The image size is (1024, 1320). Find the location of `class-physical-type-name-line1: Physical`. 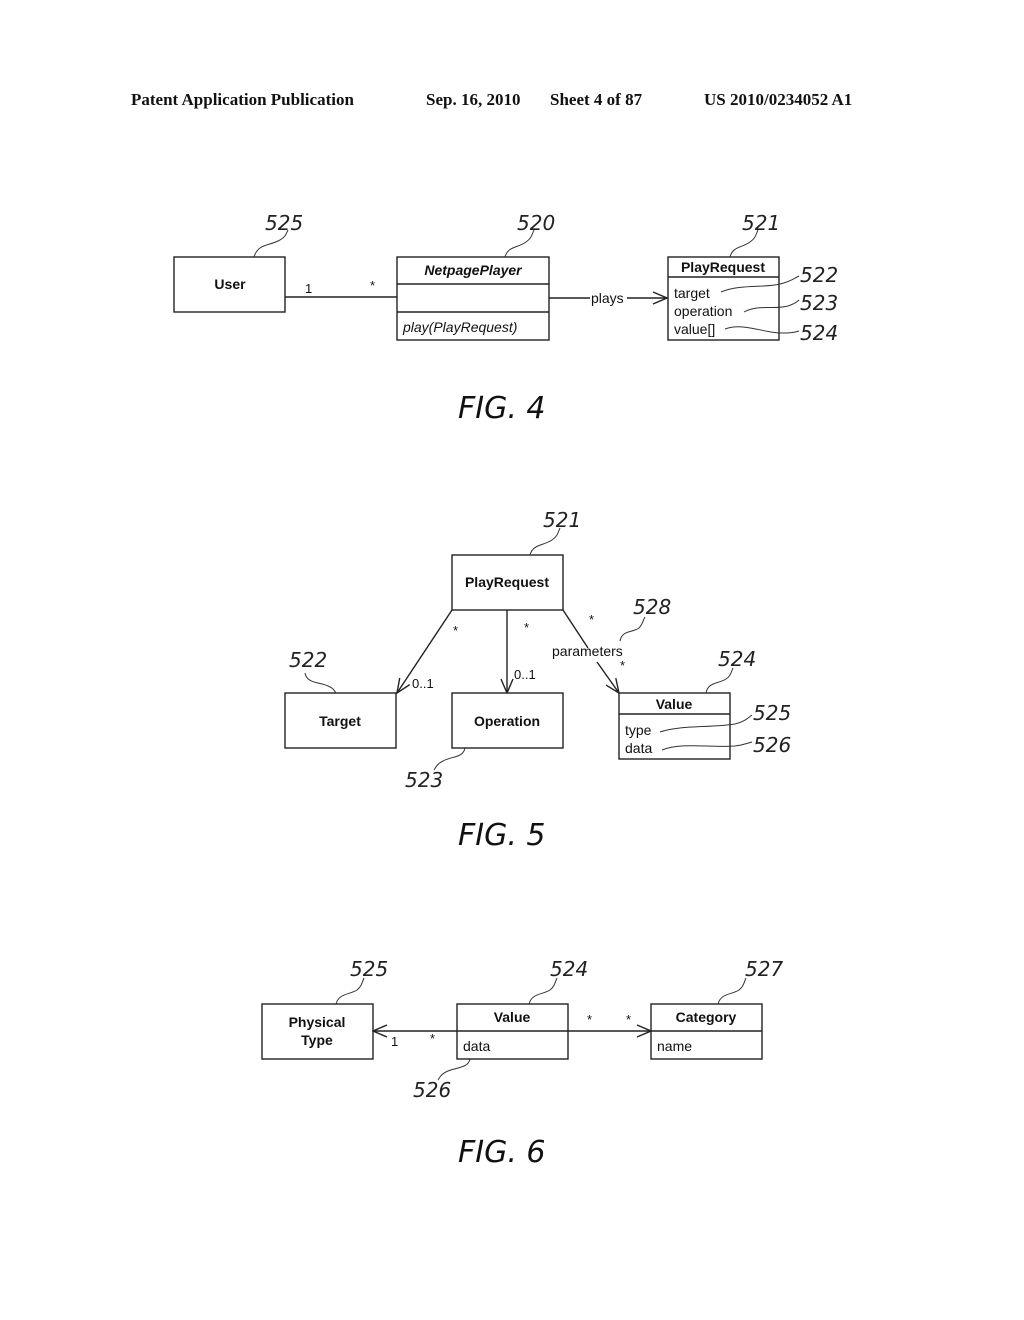

class-physical-type-name-line1: Physical is located at coordinates (317, 1022).